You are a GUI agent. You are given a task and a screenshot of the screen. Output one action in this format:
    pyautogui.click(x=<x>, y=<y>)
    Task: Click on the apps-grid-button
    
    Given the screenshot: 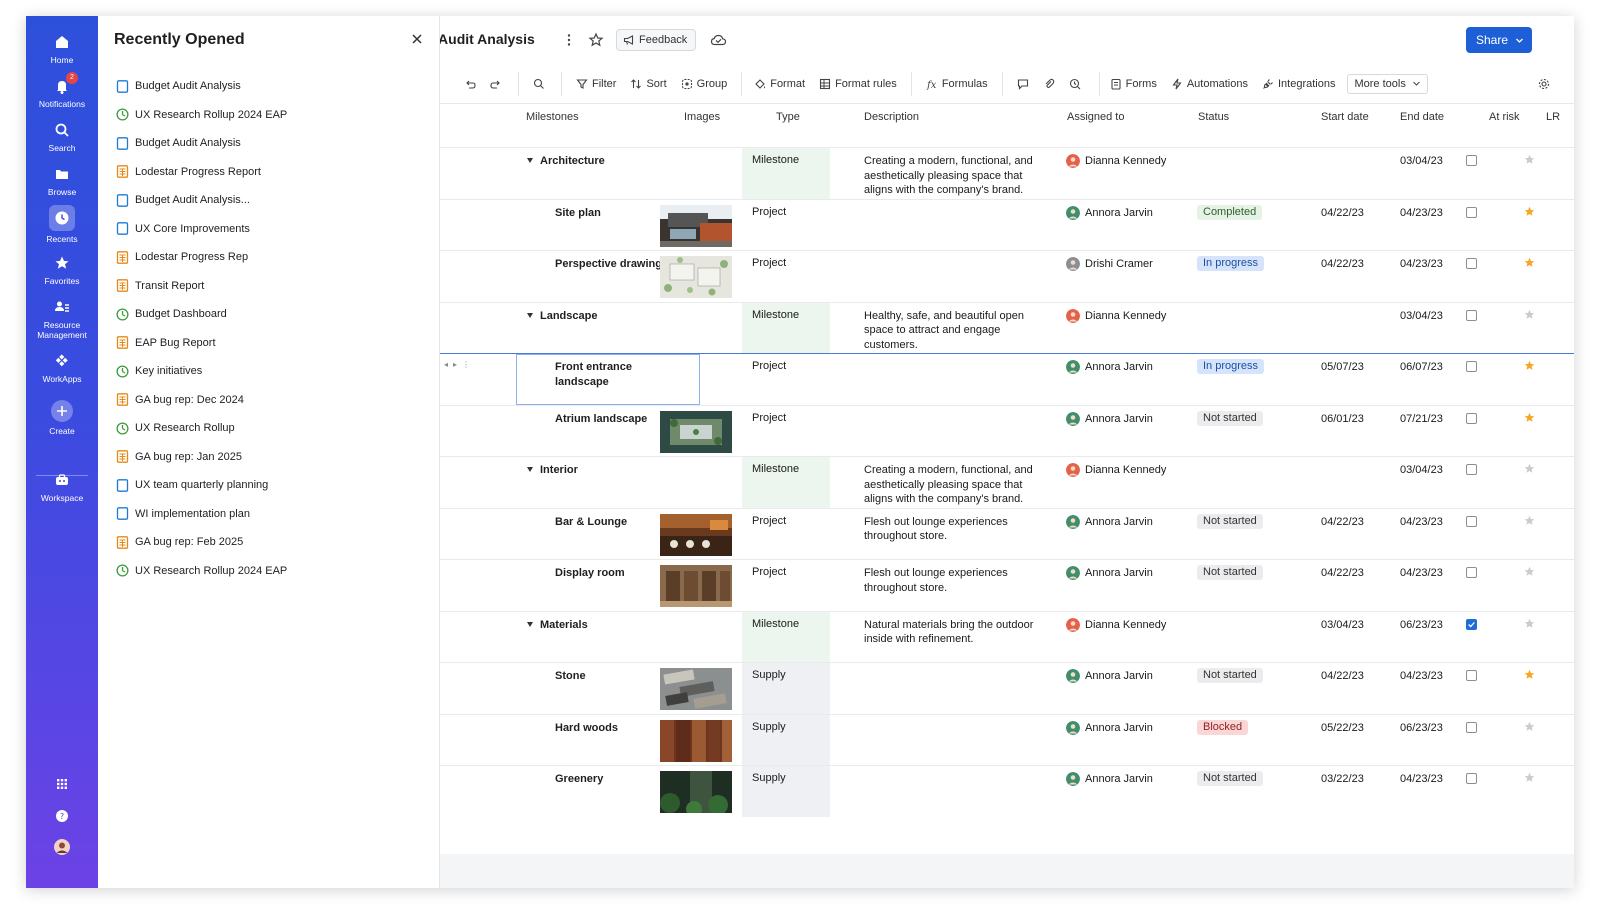 What is the action you would take?
    pyautogui.click(x=62, y=785)
    